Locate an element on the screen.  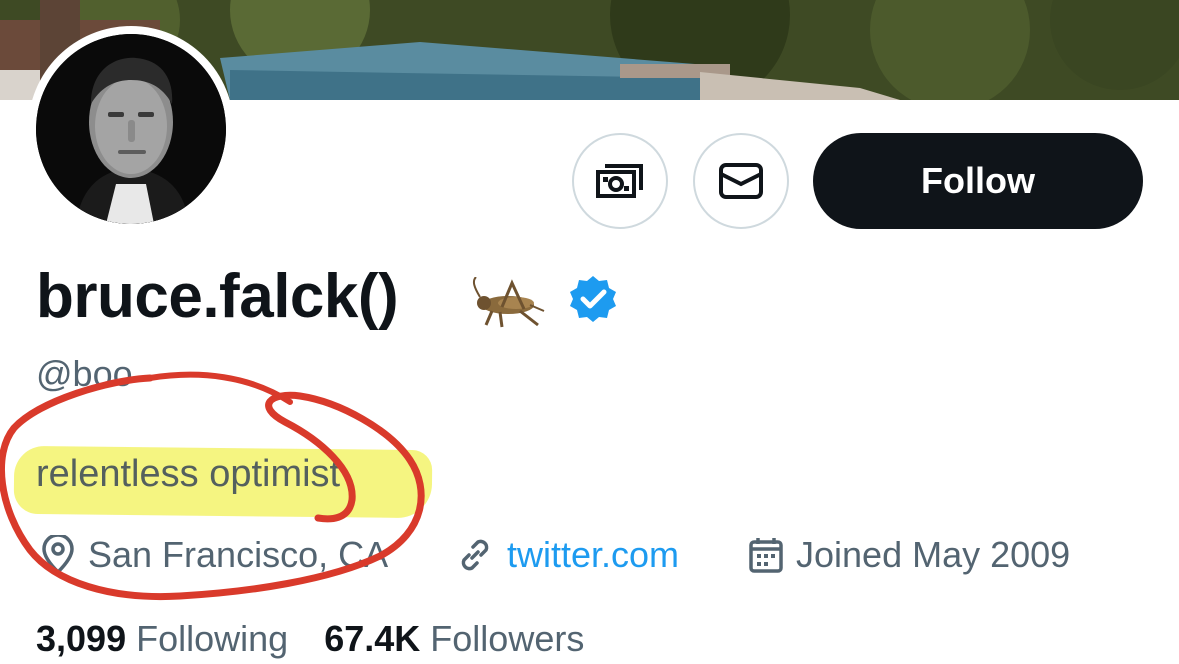
link-icon is located at coordinates (475, 555).